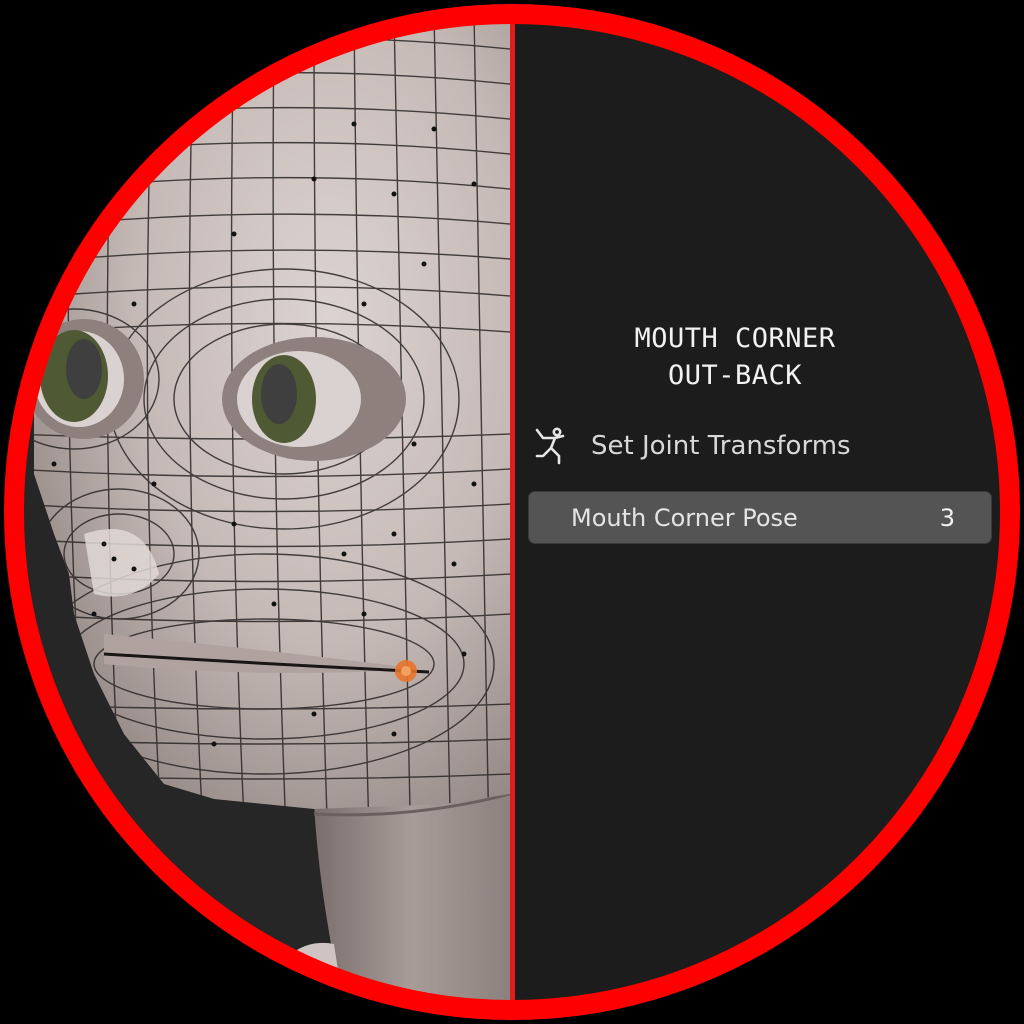  Describe the element at coordinates (735, 357) in the screenshot. I see `pose-caption: MOUTH CORNER OUT-BACK` at that location.